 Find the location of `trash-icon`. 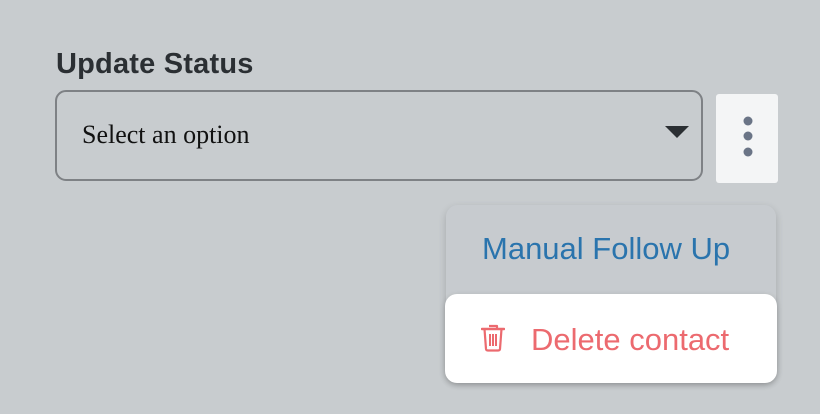

trash-icon is located at coordinates (493, 338).